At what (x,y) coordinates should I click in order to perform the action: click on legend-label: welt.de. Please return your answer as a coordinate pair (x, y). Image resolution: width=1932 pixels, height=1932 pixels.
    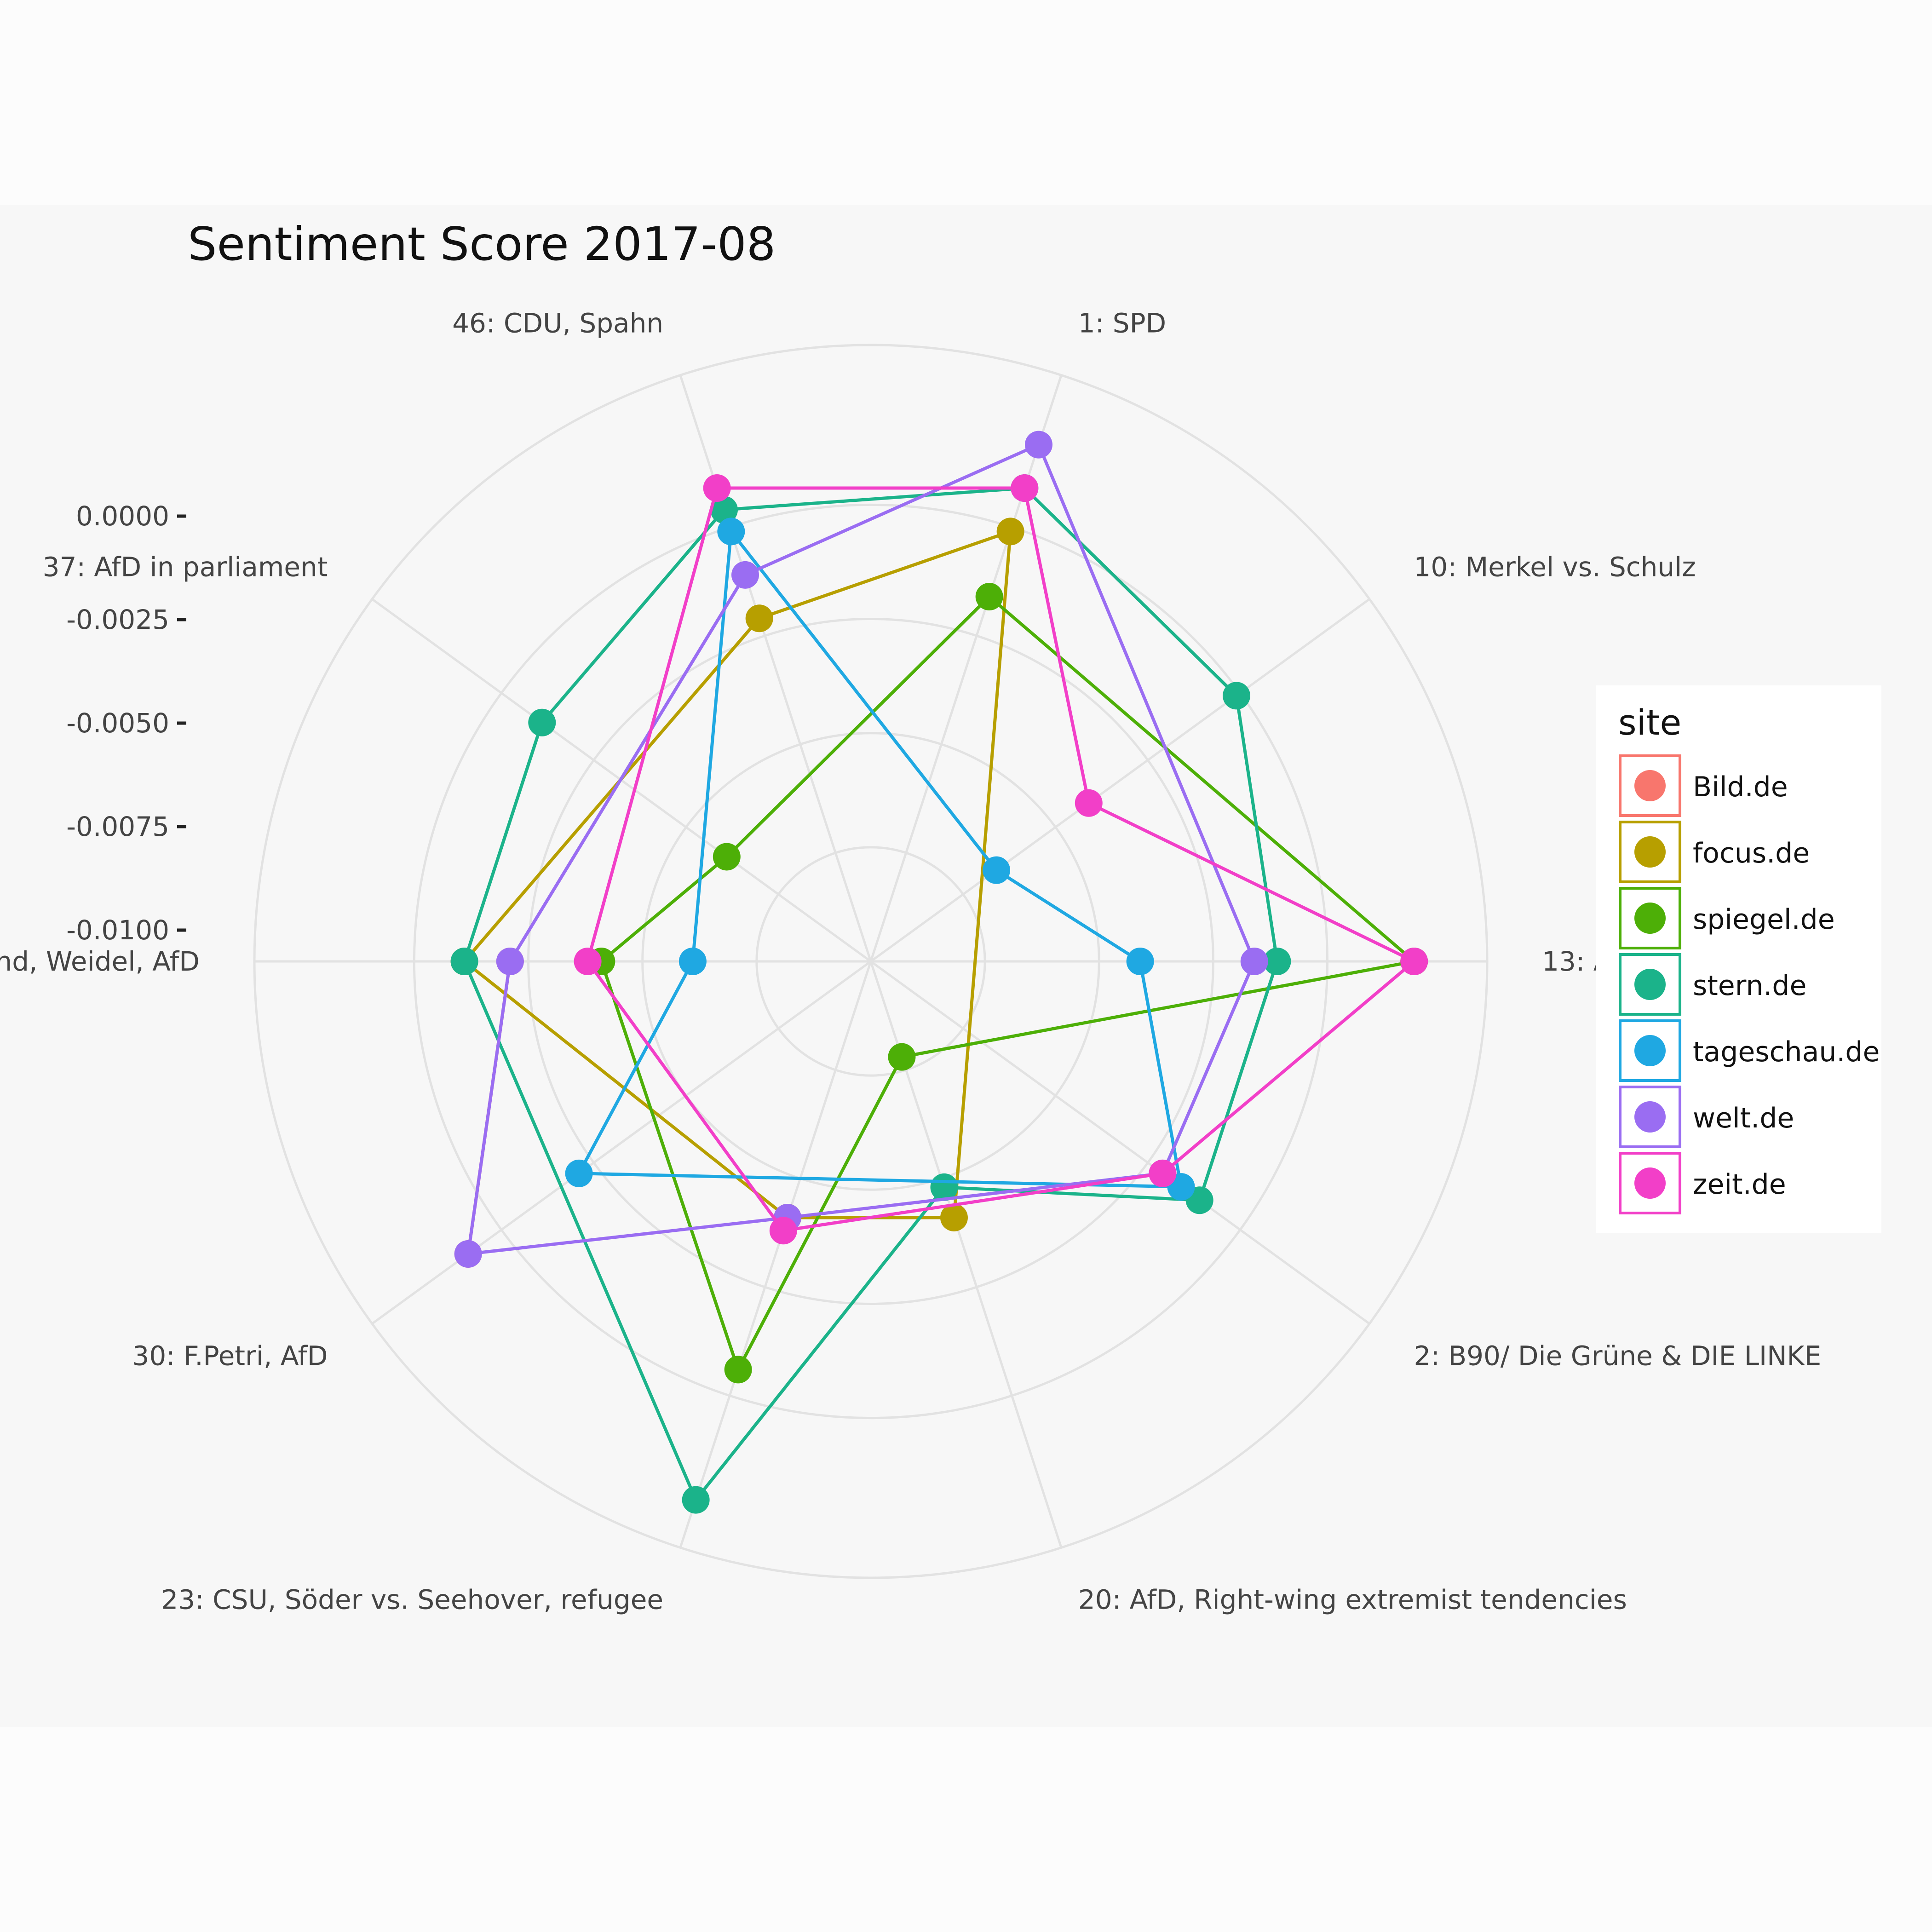
    Looking at the image, I should click on (1743, 1118).